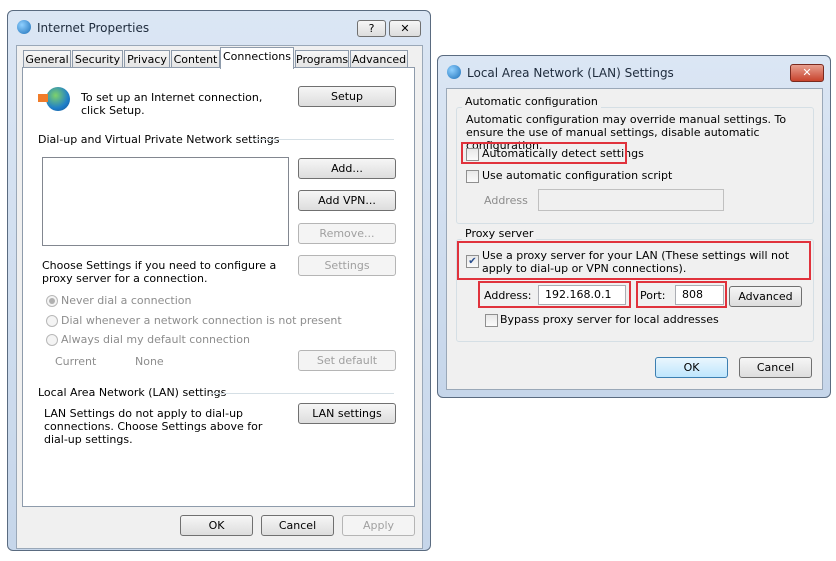 The image size is (836, 561). What do you see at coordinates (132, 392) in the screenshot?
I see `lan-section-label: Local Area Network (LAN) settings` at bounding box center [132, 392].